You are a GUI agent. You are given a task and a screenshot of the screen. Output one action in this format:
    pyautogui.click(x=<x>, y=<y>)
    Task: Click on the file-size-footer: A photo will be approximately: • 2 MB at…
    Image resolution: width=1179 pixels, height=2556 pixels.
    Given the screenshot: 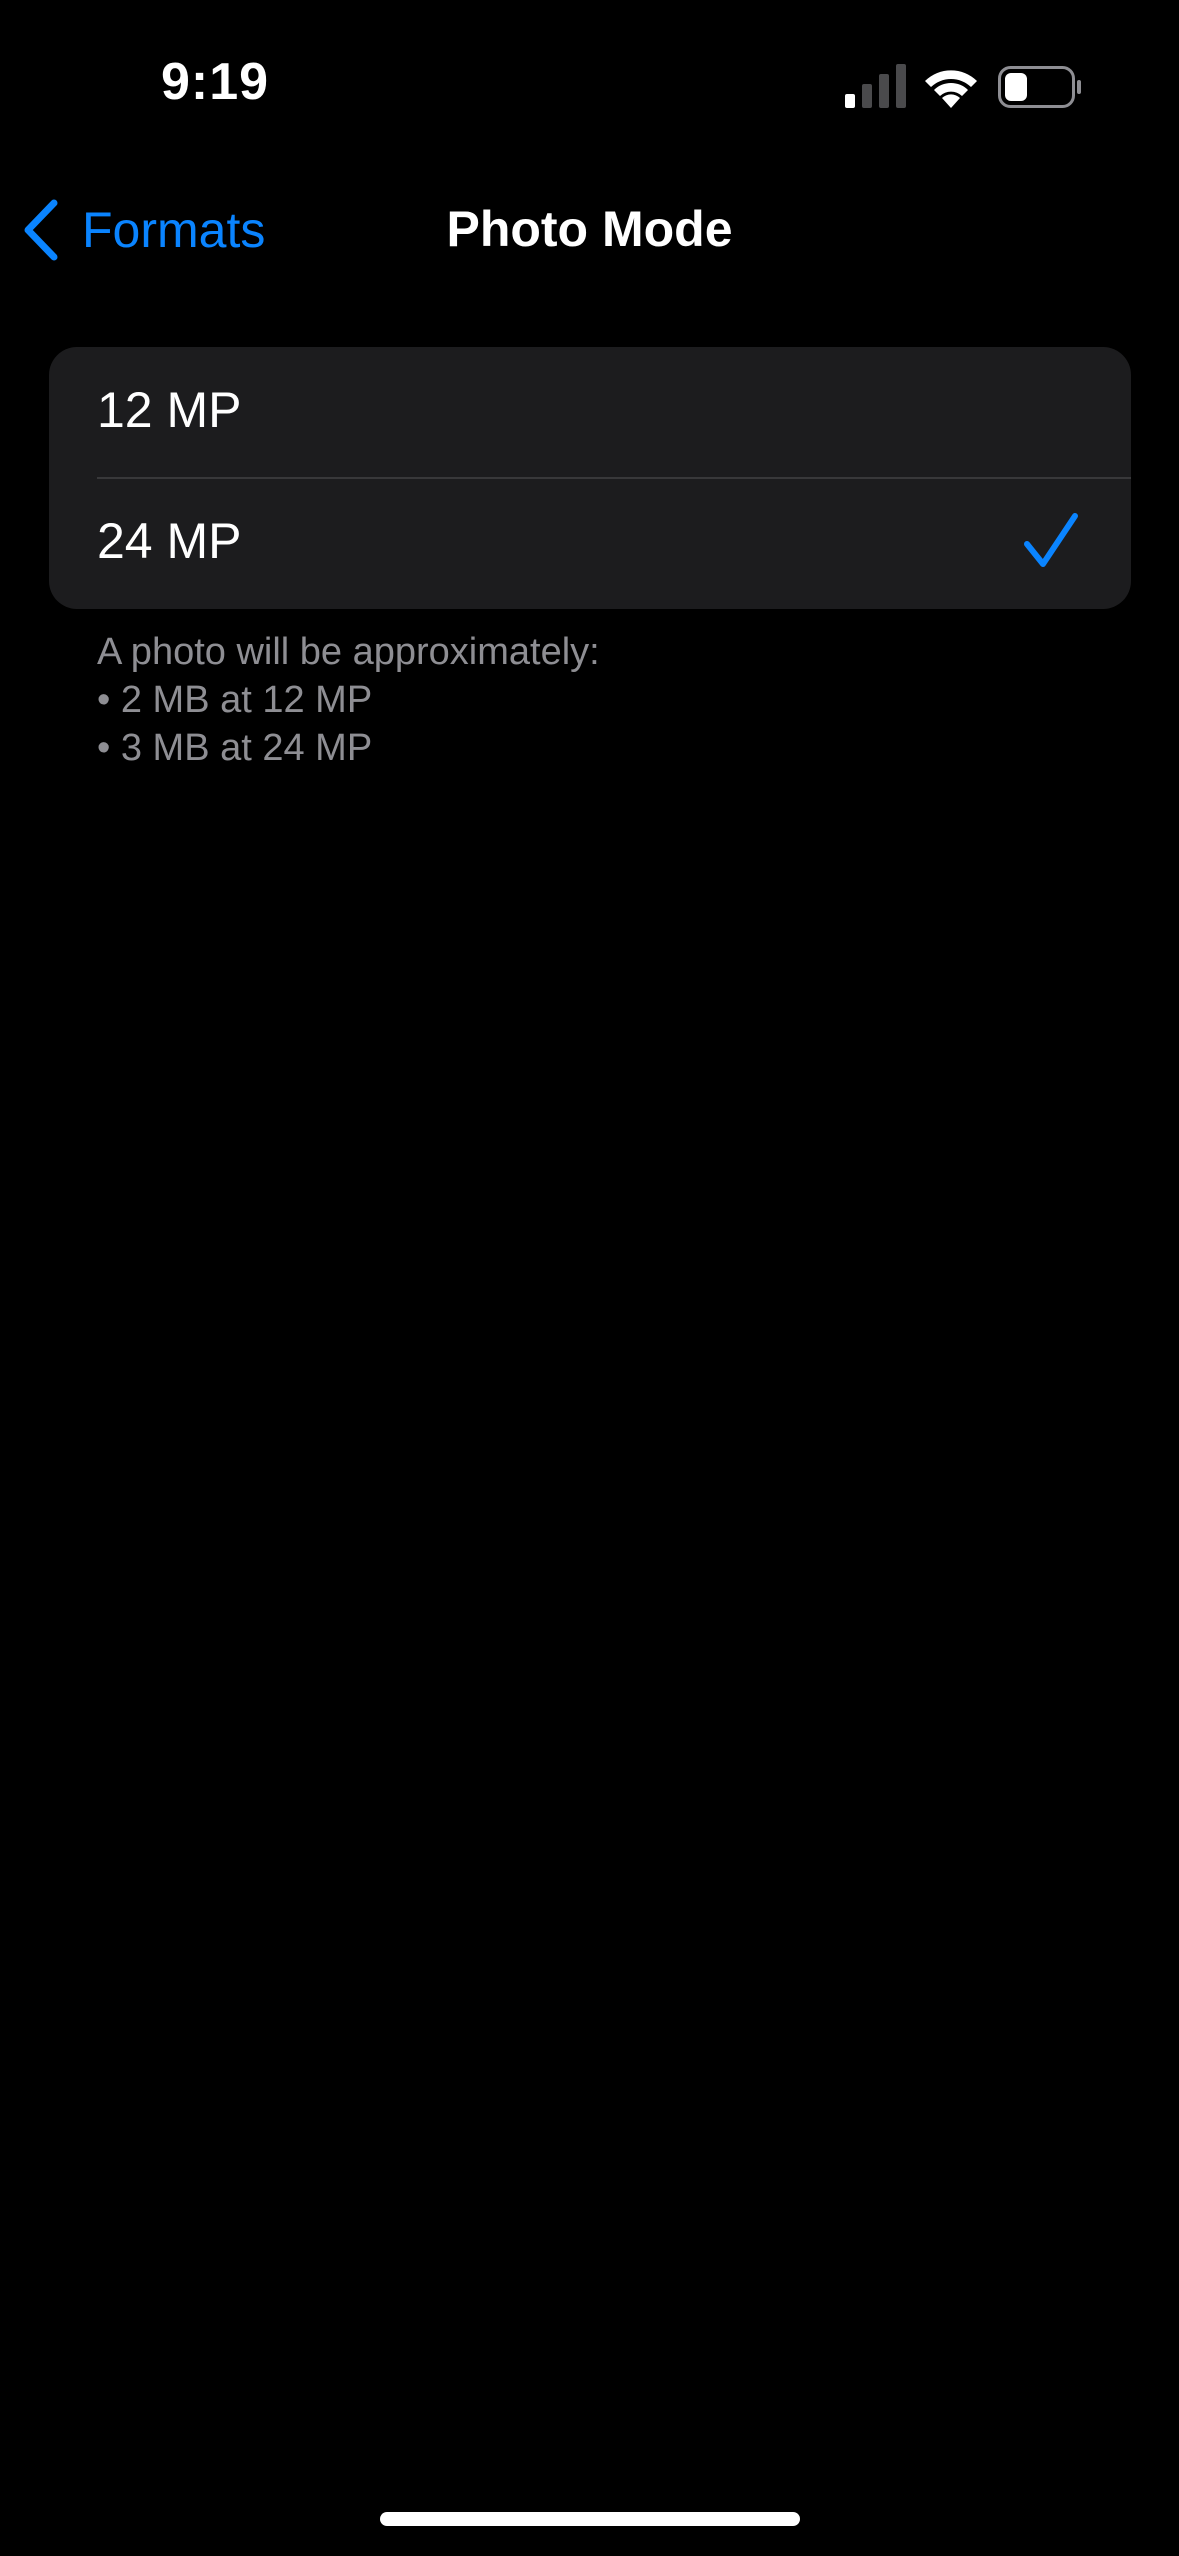 What is the action you would take?
    pyautogui.click(x=597, y=700)
    